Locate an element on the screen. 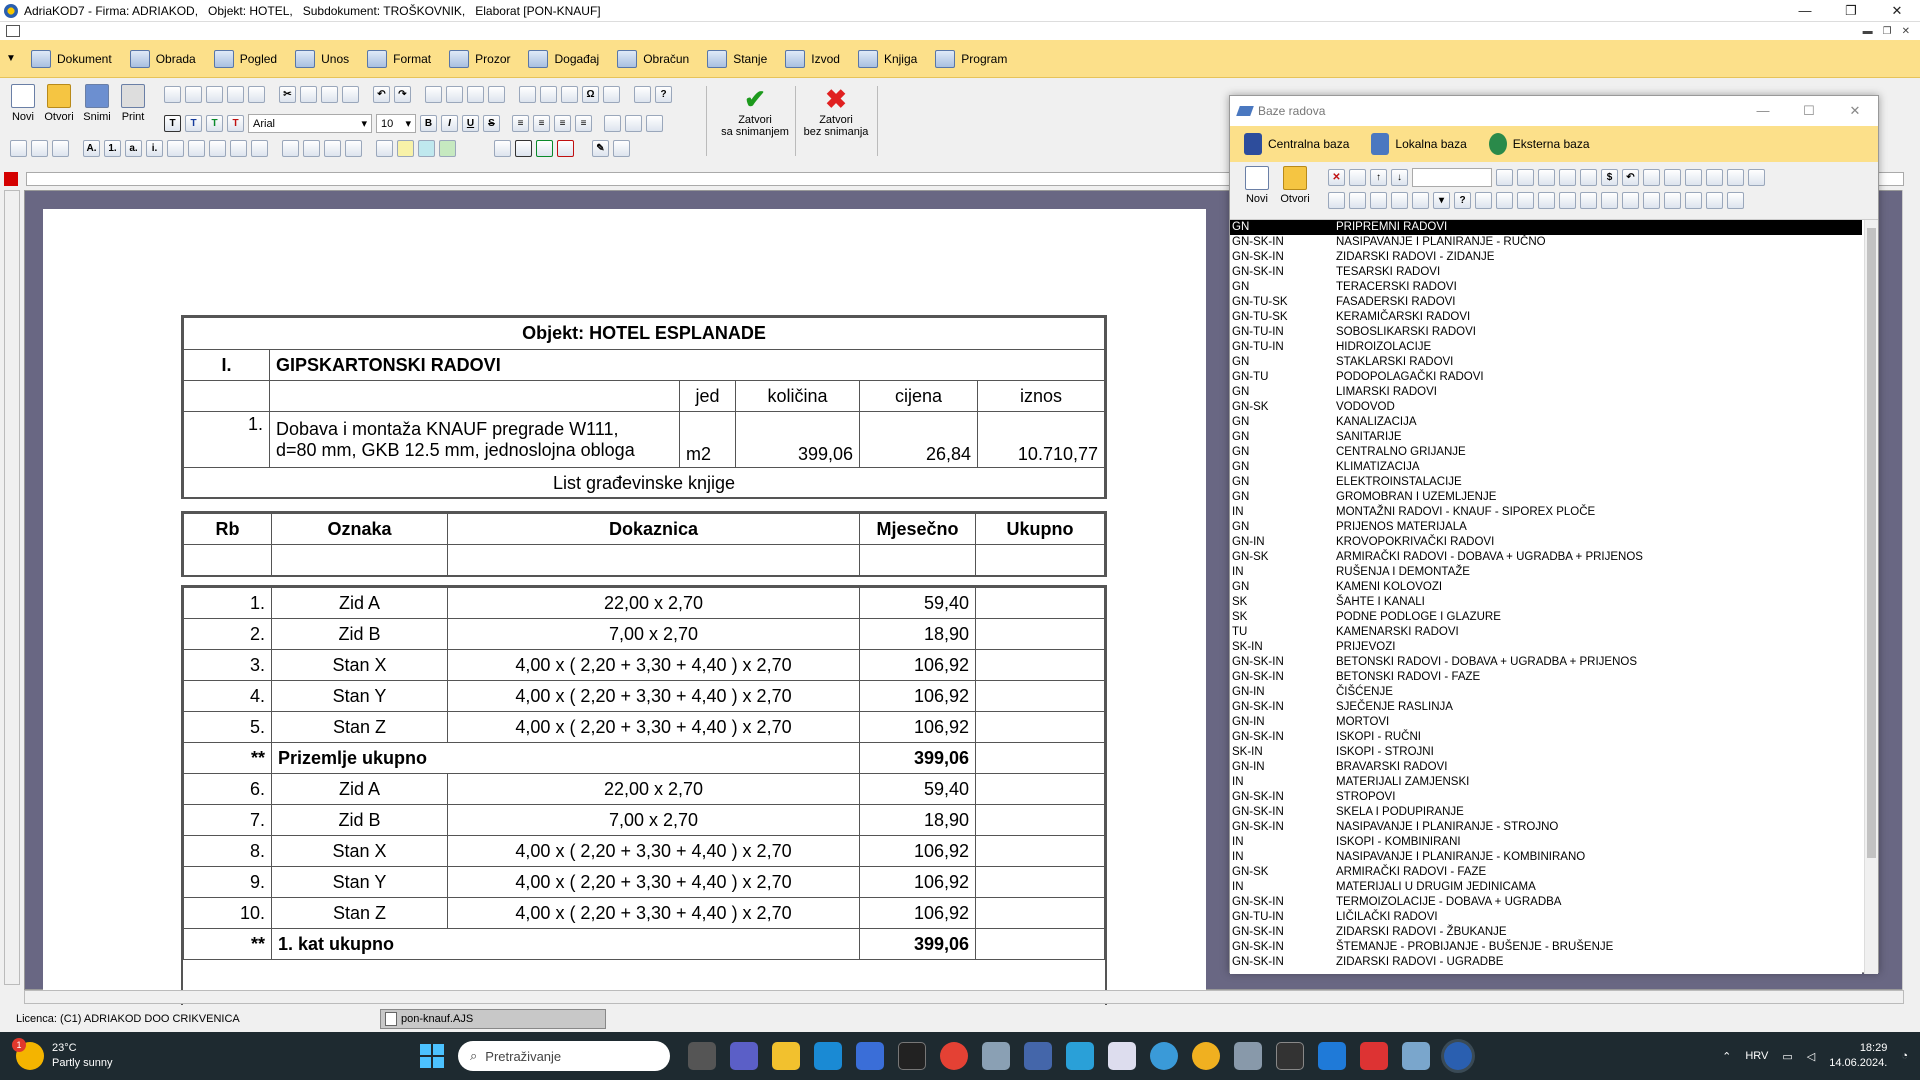  list-item: GN CENTRALNO GRIJANJE is located at coordinates (1546, 452).